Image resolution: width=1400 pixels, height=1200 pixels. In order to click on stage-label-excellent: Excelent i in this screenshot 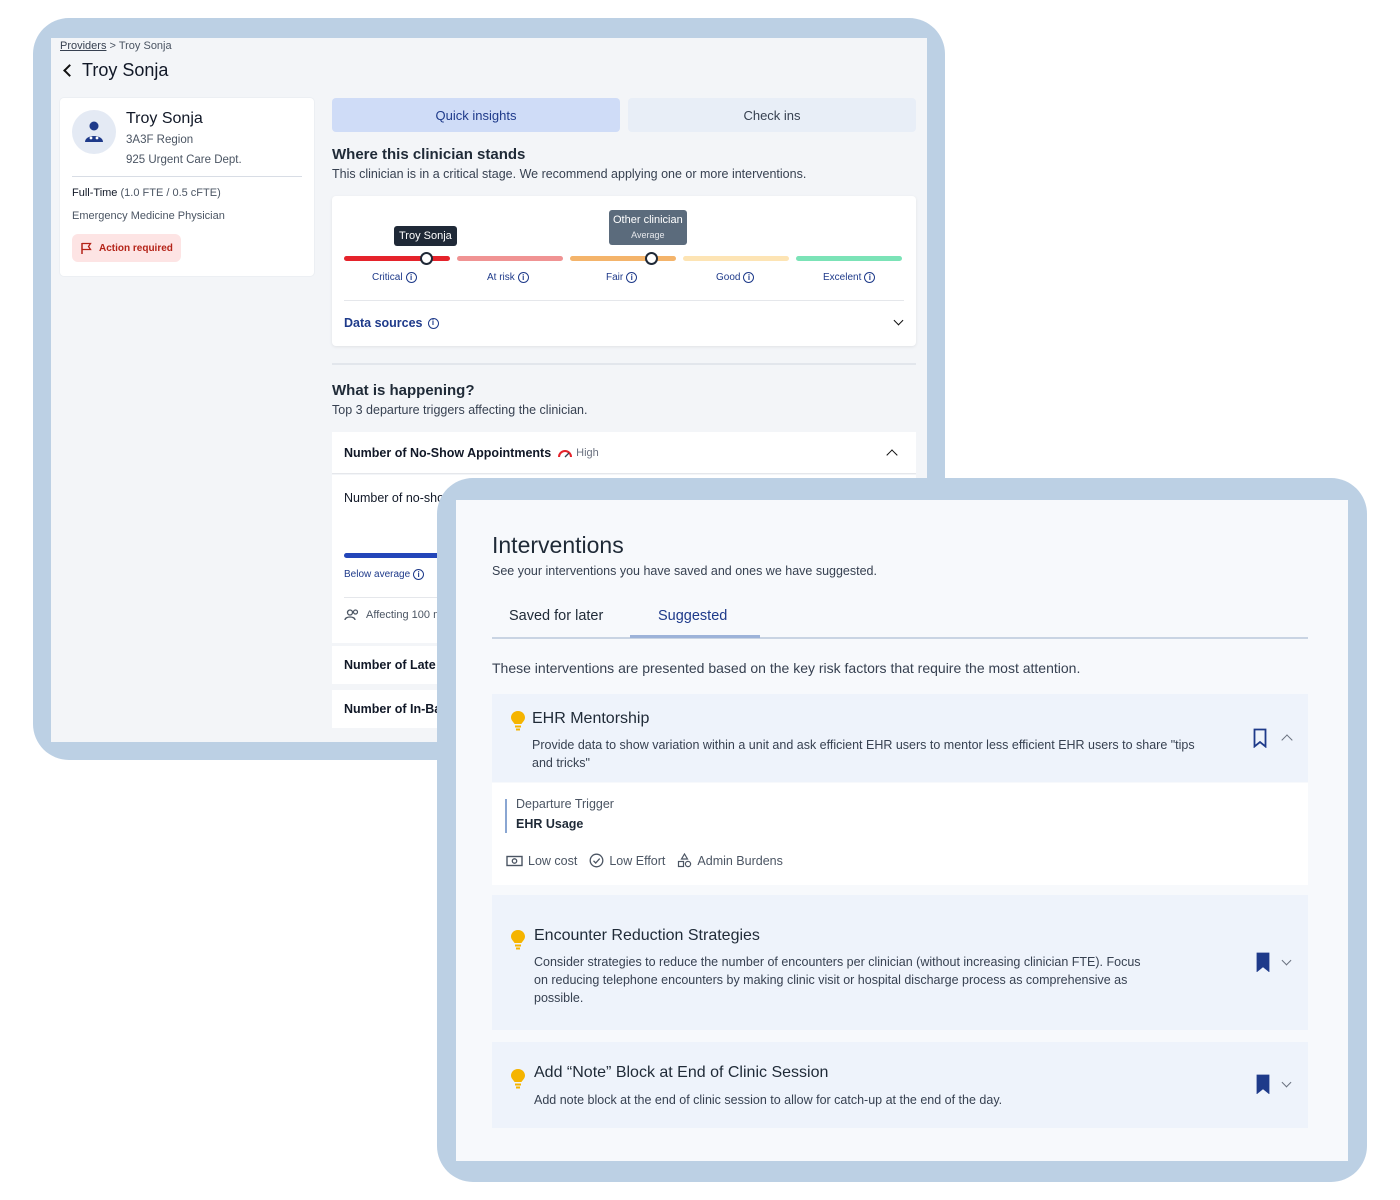, I will do `click(849, 277)`.